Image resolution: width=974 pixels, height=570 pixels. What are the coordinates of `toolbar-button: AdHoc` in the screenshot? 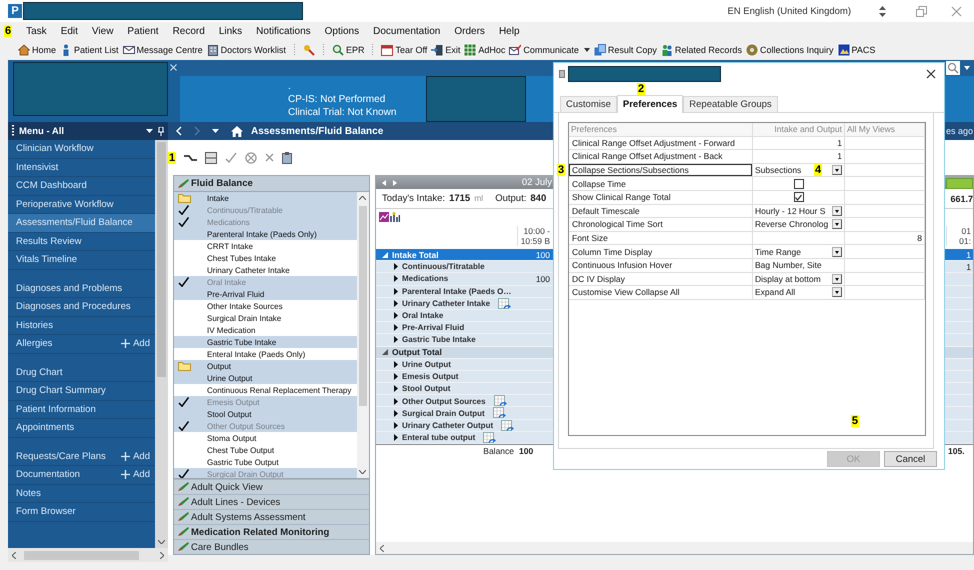 It's located at (485, 50).